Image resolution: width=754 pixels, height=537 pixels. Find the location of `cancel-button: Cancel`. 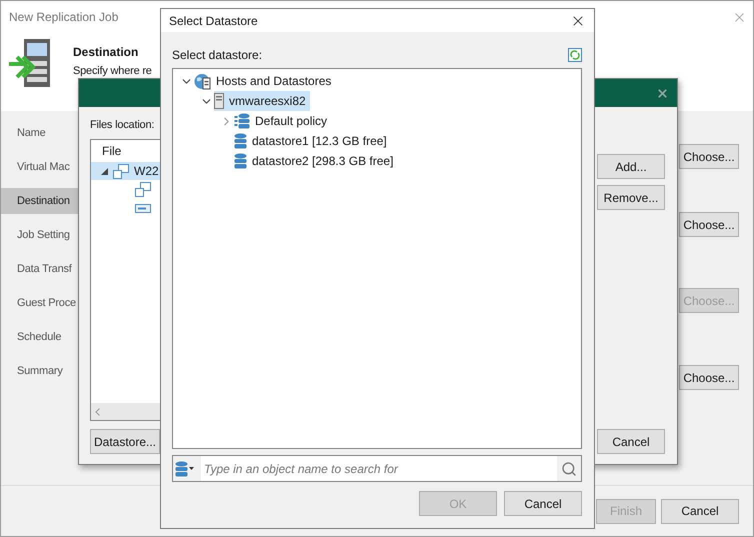

cancel-button: Cancel is located at coordinates (631, 441).